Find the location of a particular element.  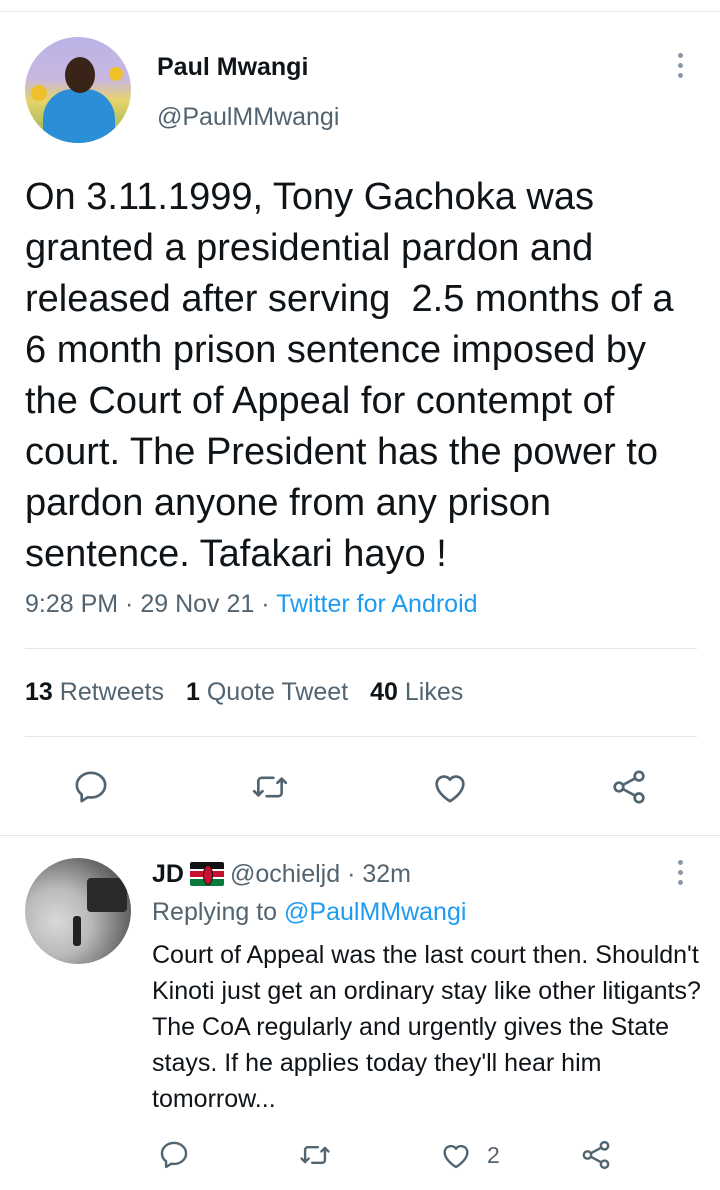

tweet-stats: 13 Retweets 1 Quote Tweet 40 Likes is located at coordinates (244, 692).